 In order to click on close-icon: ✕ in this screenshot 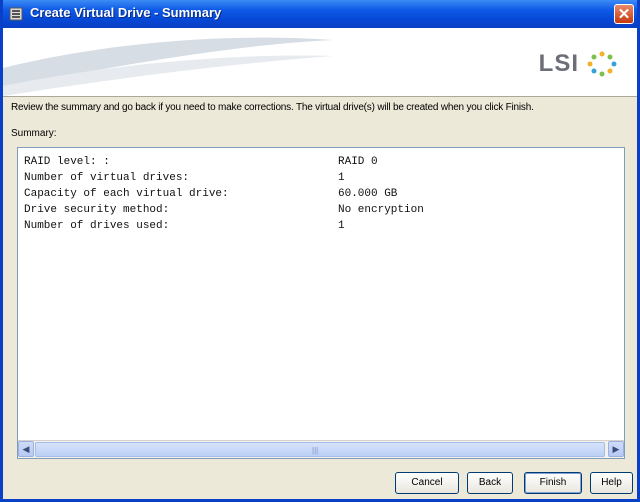, I will do `click(624, 14)`.